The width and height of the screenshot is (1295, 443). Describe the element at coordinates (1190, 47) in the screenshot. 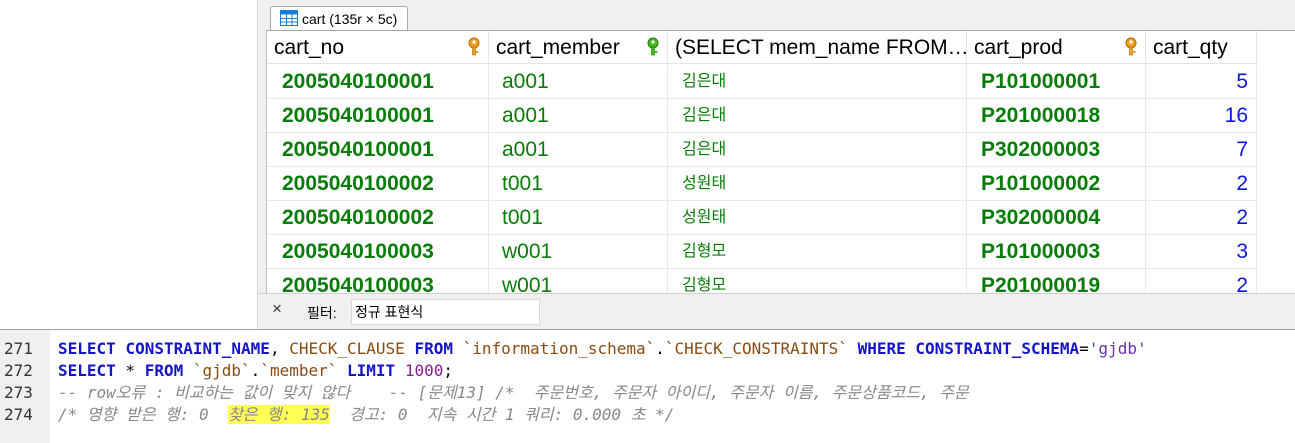

I see `column-header-label: cart_qty` at that location.